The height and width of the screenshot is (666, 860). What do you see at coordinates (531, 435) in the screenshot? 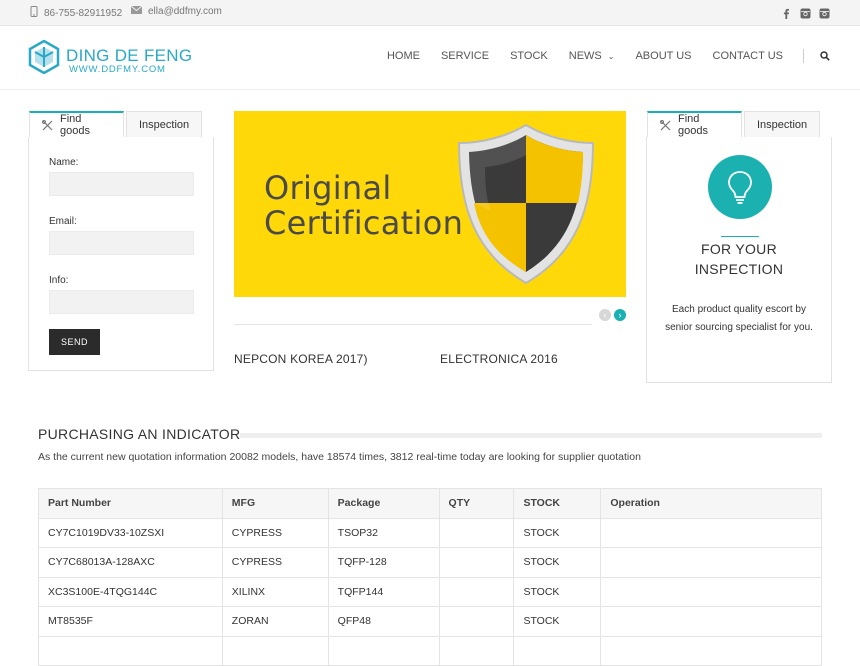
I see `section-rule` at bounding box center [531, 435].